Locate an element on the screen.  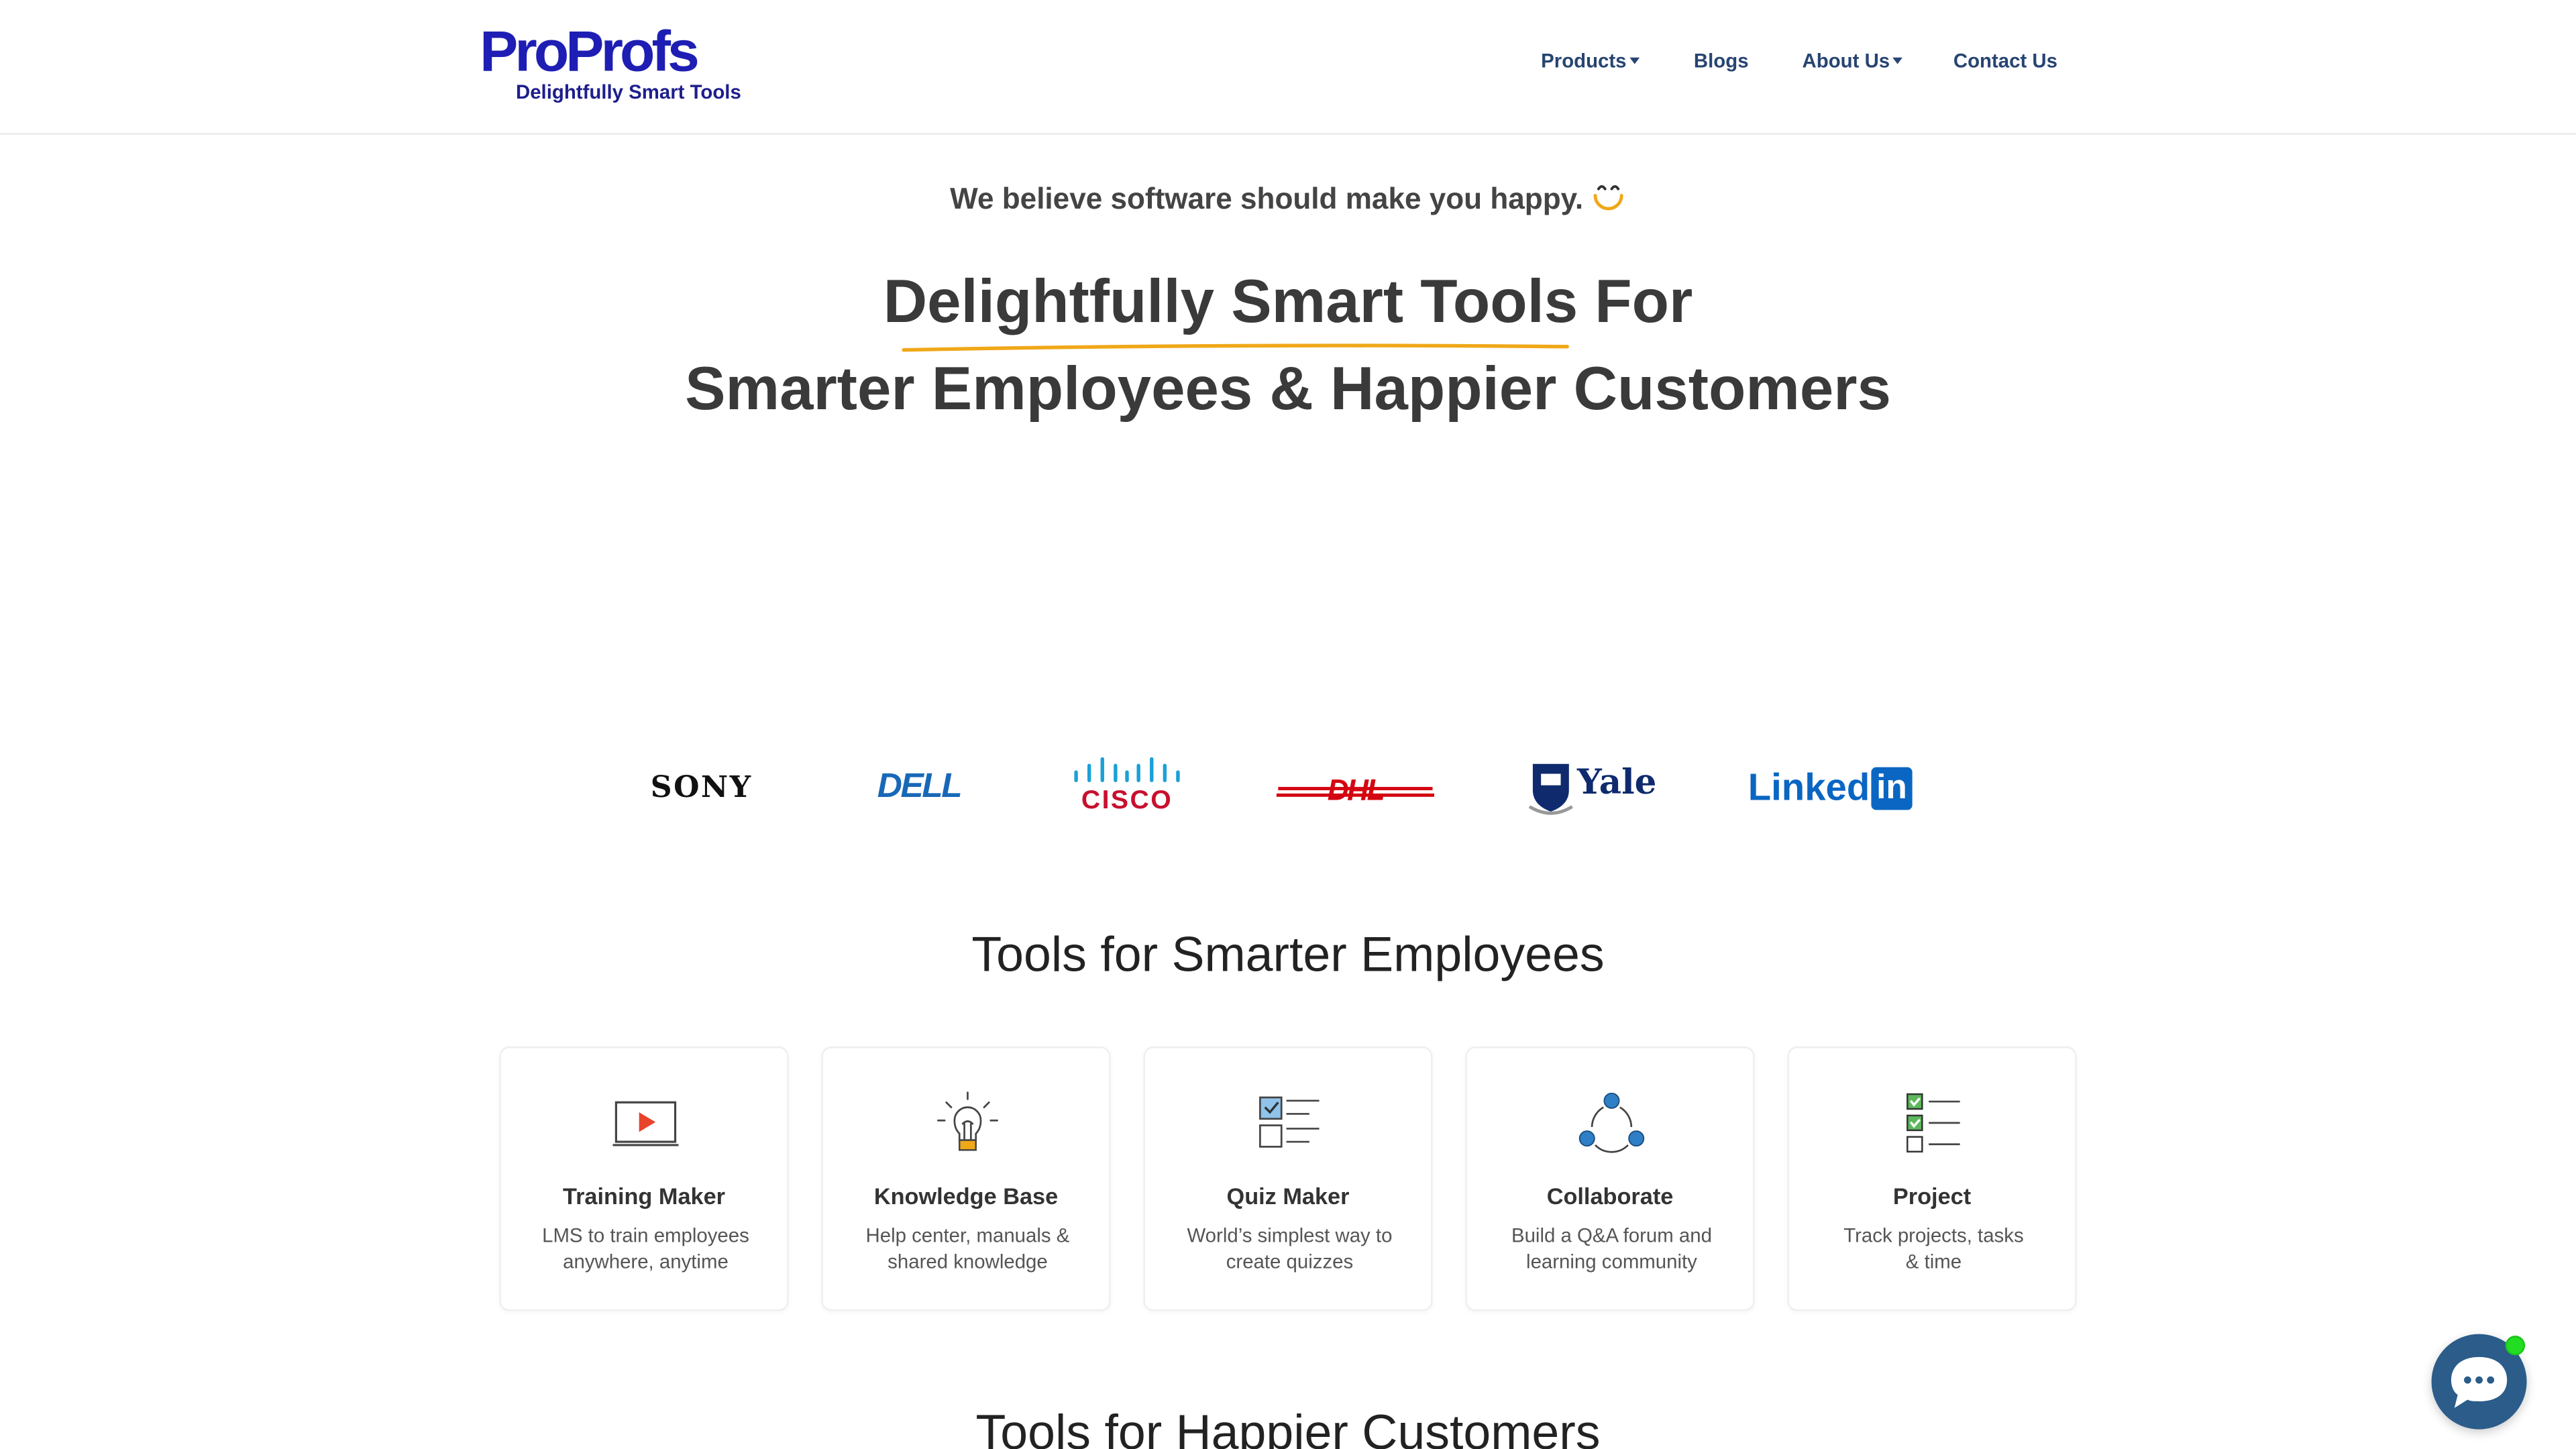
yale-shield-icon is located at coordinates (1550, 789).